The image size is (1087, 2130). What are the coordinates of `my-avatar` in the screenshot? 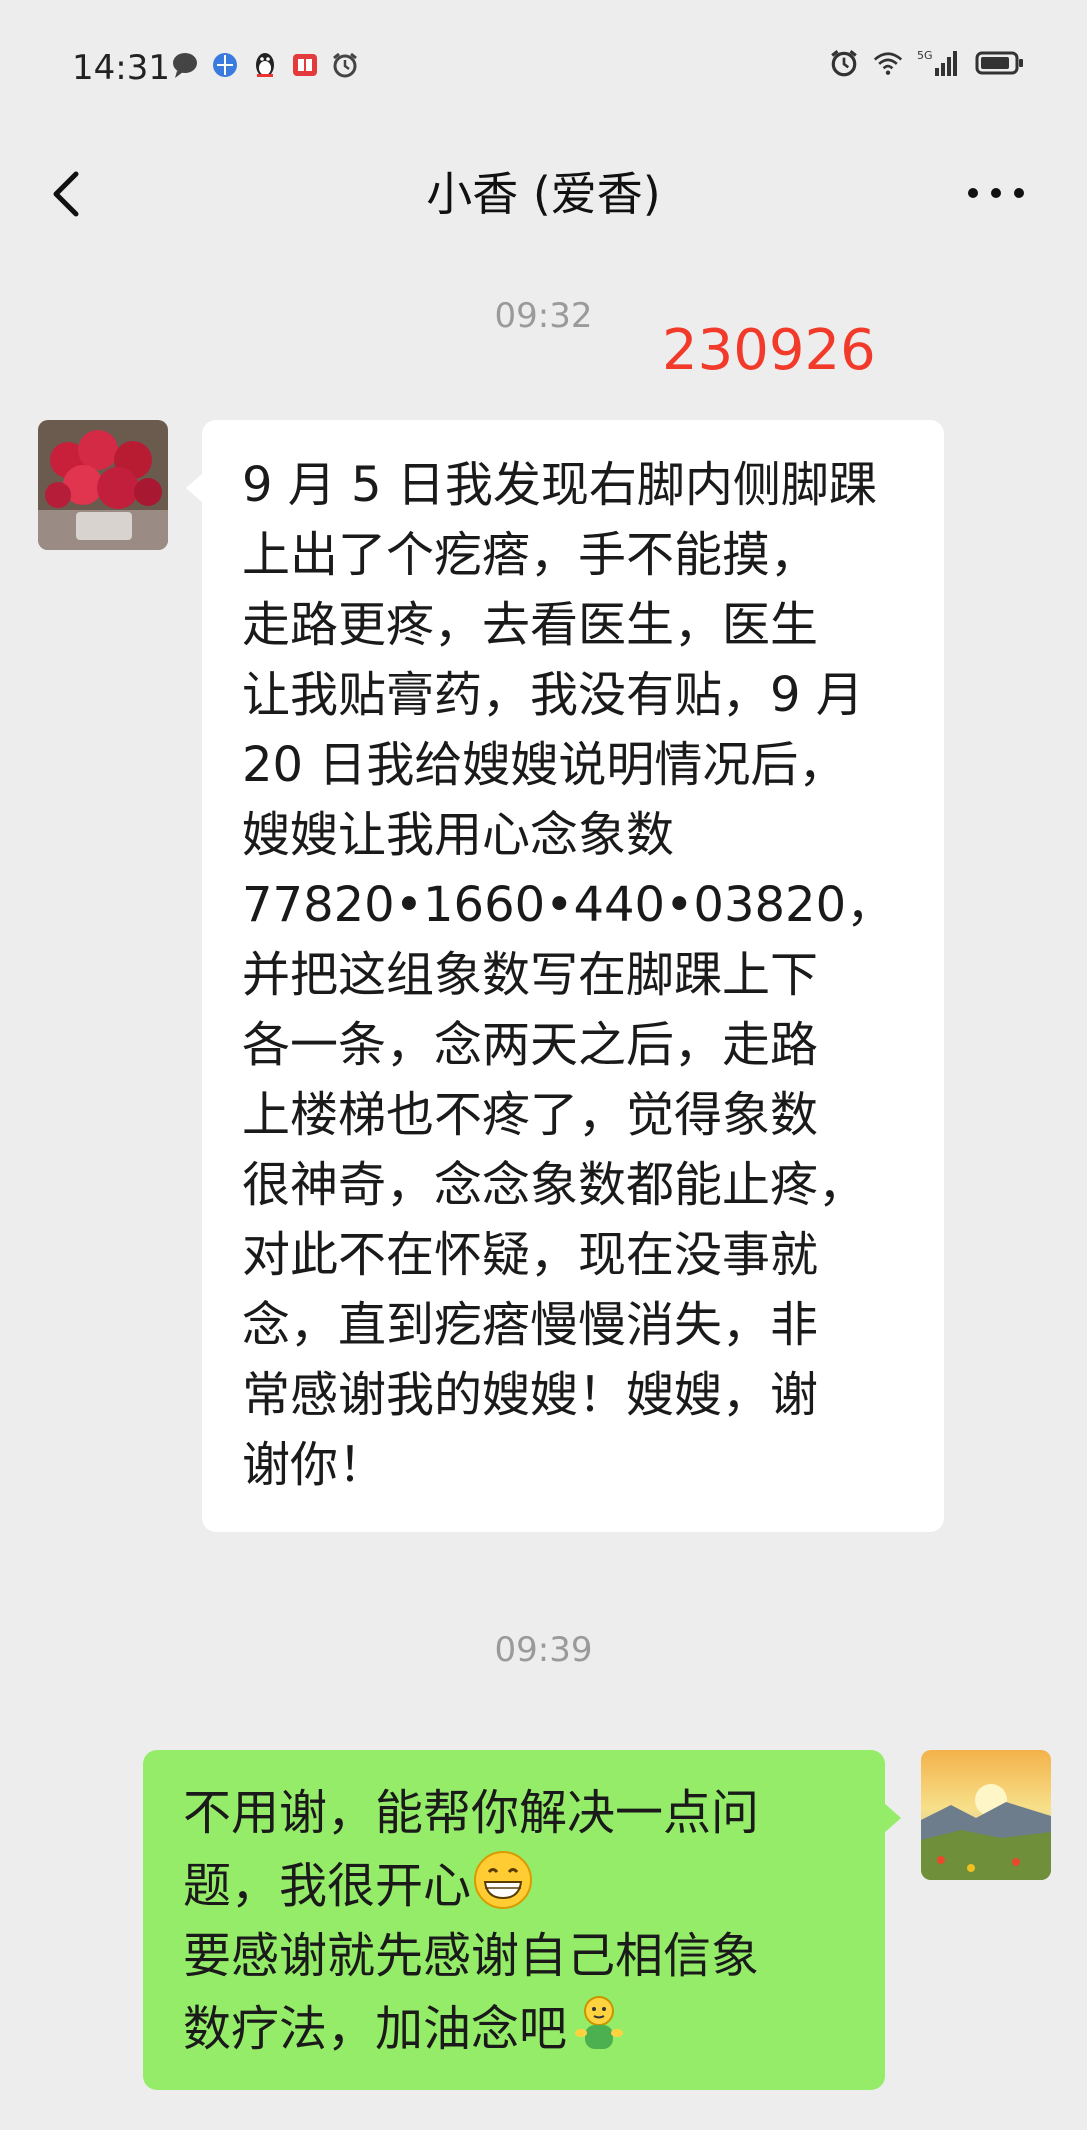 It's located at (986, 1815).